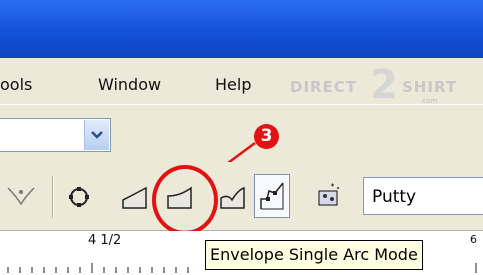  What do you see at coordinates (314, 255) in the screenshot?
I see `tooltip: Envelope Single Arc Mode` at bounding box center [314, 255].